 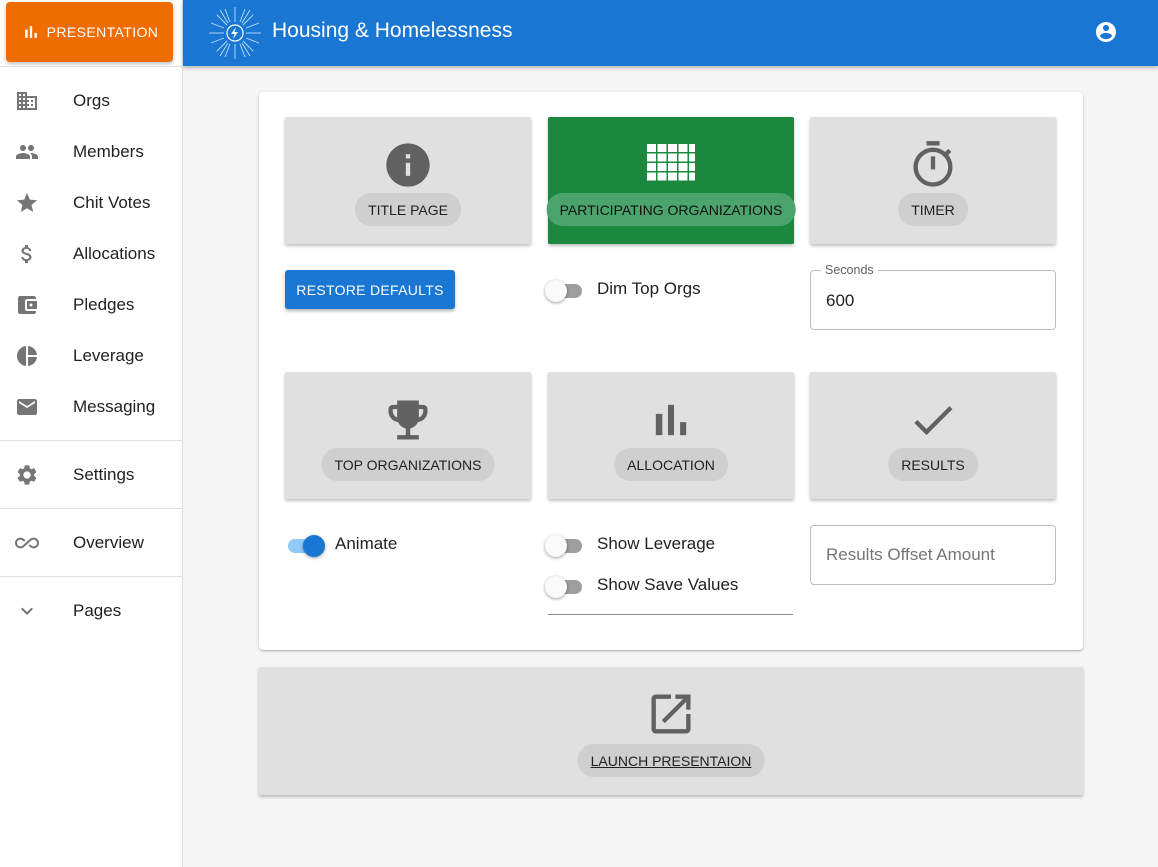 I want to click on results-chip: RESULTS, so click(x=933, y=464).